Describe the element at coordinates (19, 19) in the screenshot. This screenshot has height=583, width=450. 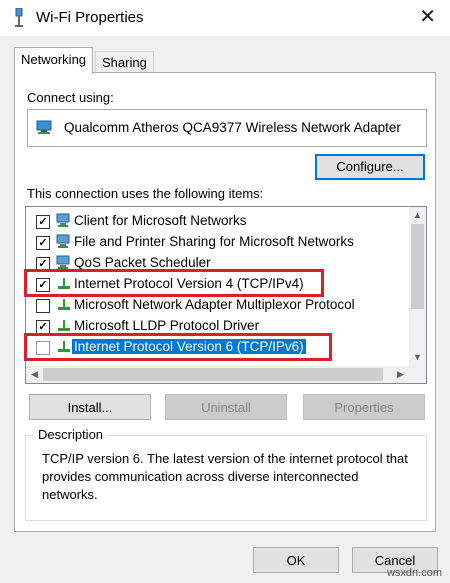
I see `wifi-properties-icon` at that location.